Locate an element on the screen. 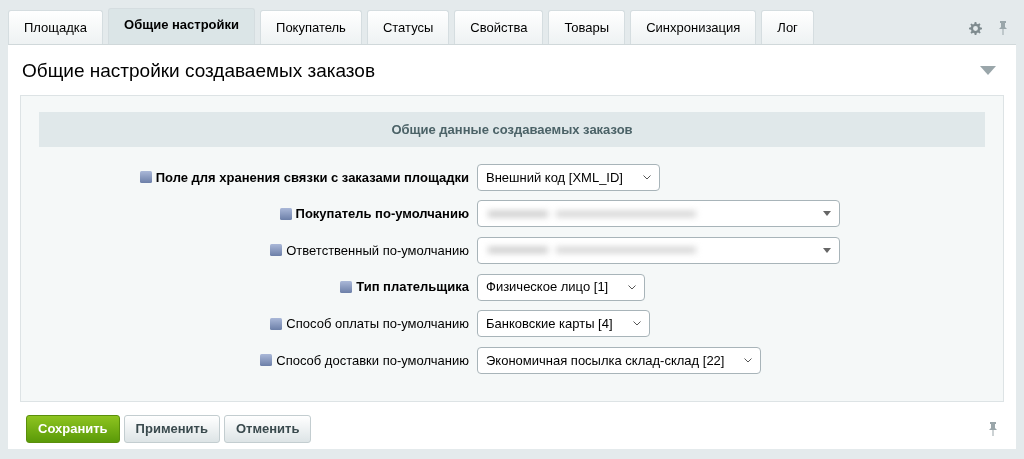 Image resolution: width=1024 pixels, height=459 pixels. action-button: Отменить is located at coordinates (267, 428).